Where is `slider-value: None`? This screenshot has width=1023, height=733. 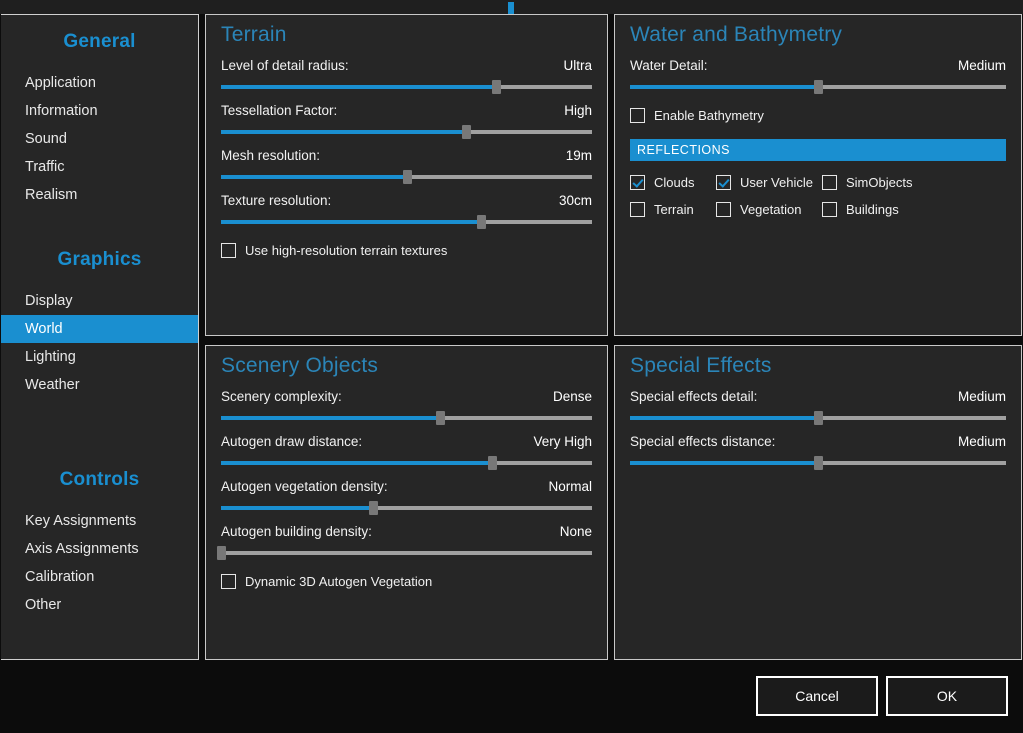
slider-value: None is located at coordinates (575, 531).